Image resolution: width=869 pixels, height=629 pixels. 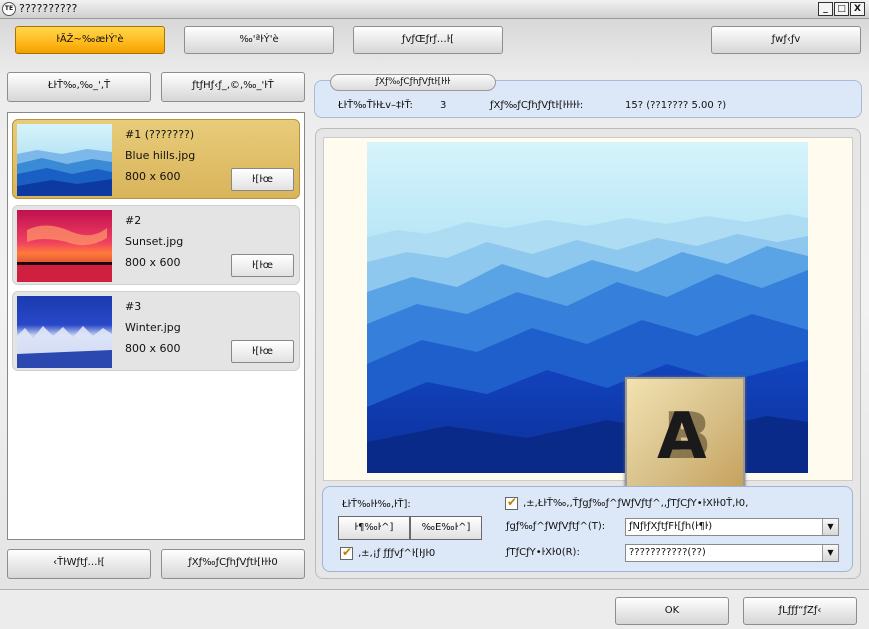 What do you see at coordinates (133, 306) in the screenshot?
I see `image-title: #3` at bounding box center [133, 306].